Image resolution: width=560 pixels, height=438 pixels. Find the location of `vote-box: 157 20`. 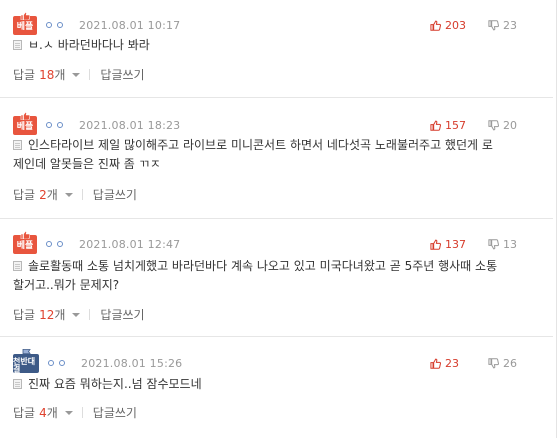

vote-box: 157 20 is located at coordinates (473, 125).